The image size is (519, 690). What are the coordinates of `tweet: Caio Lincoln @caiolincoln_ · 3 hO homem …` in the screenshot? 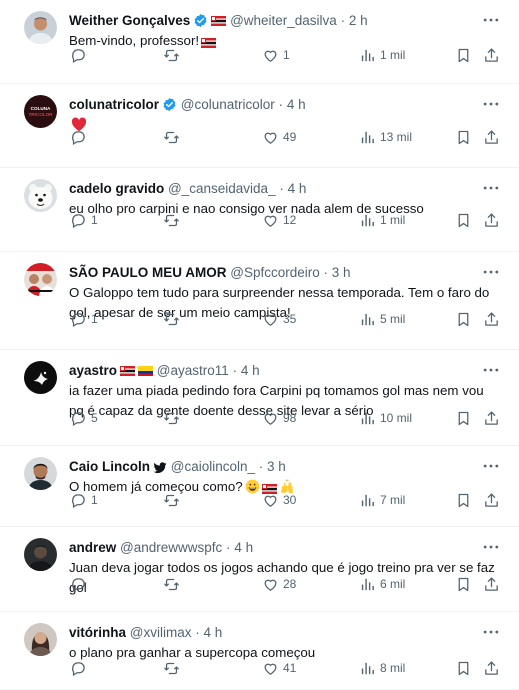 It's located at (259, 486).